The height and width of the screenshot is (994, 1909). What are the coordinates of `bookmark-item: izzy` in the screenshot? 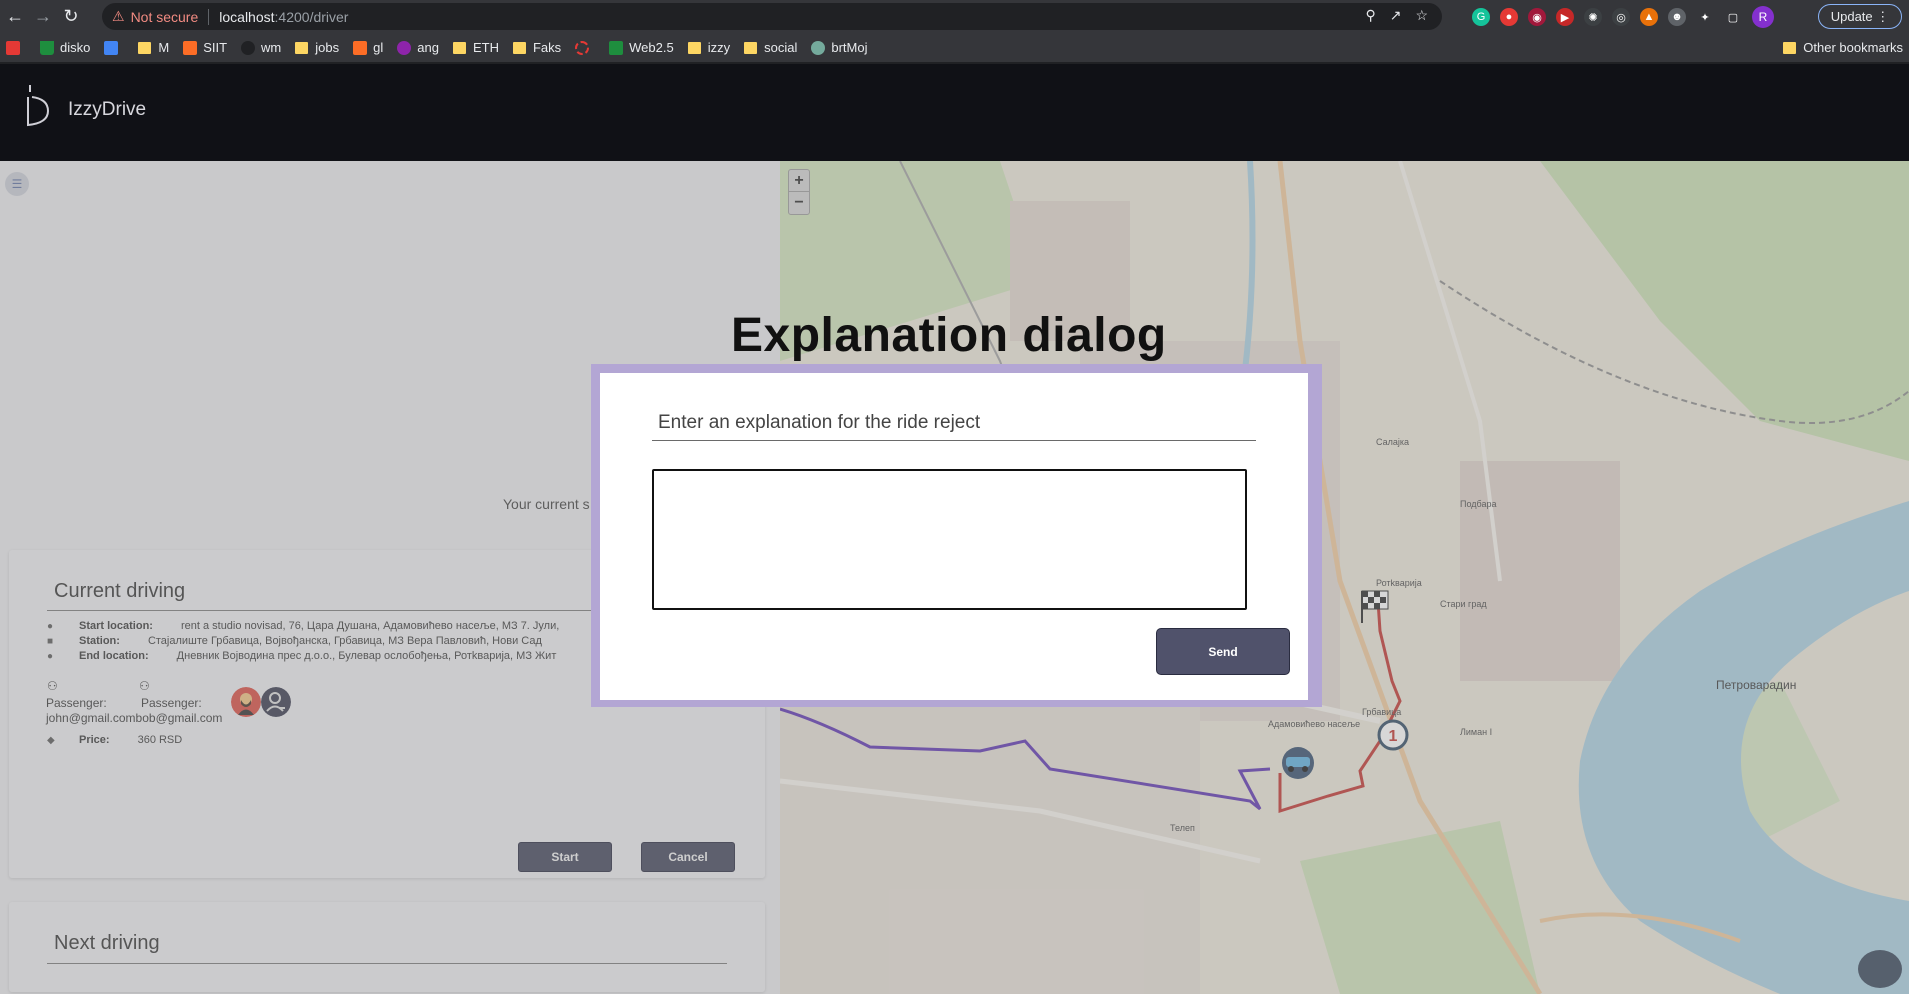 It's located at (709, 47).